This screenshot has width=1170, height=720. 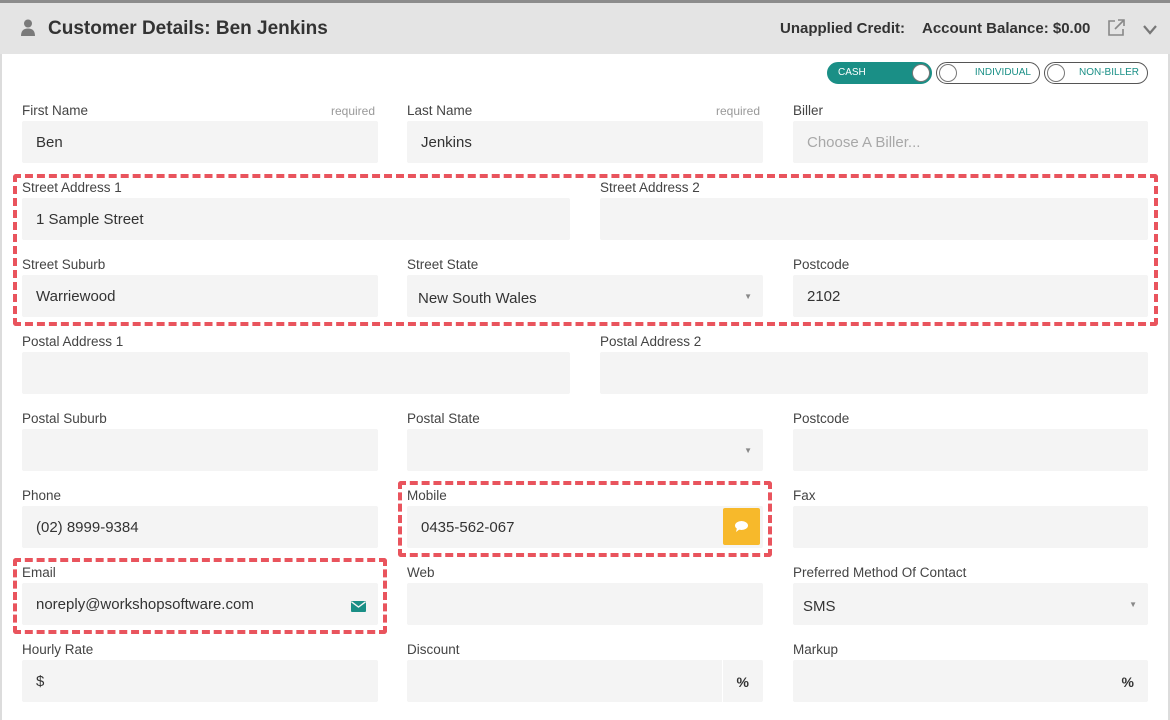 What do you see at coordinates (200, 450) in the screenshot?
I see `postal-suburb-field` at bounding box center [200, 450].